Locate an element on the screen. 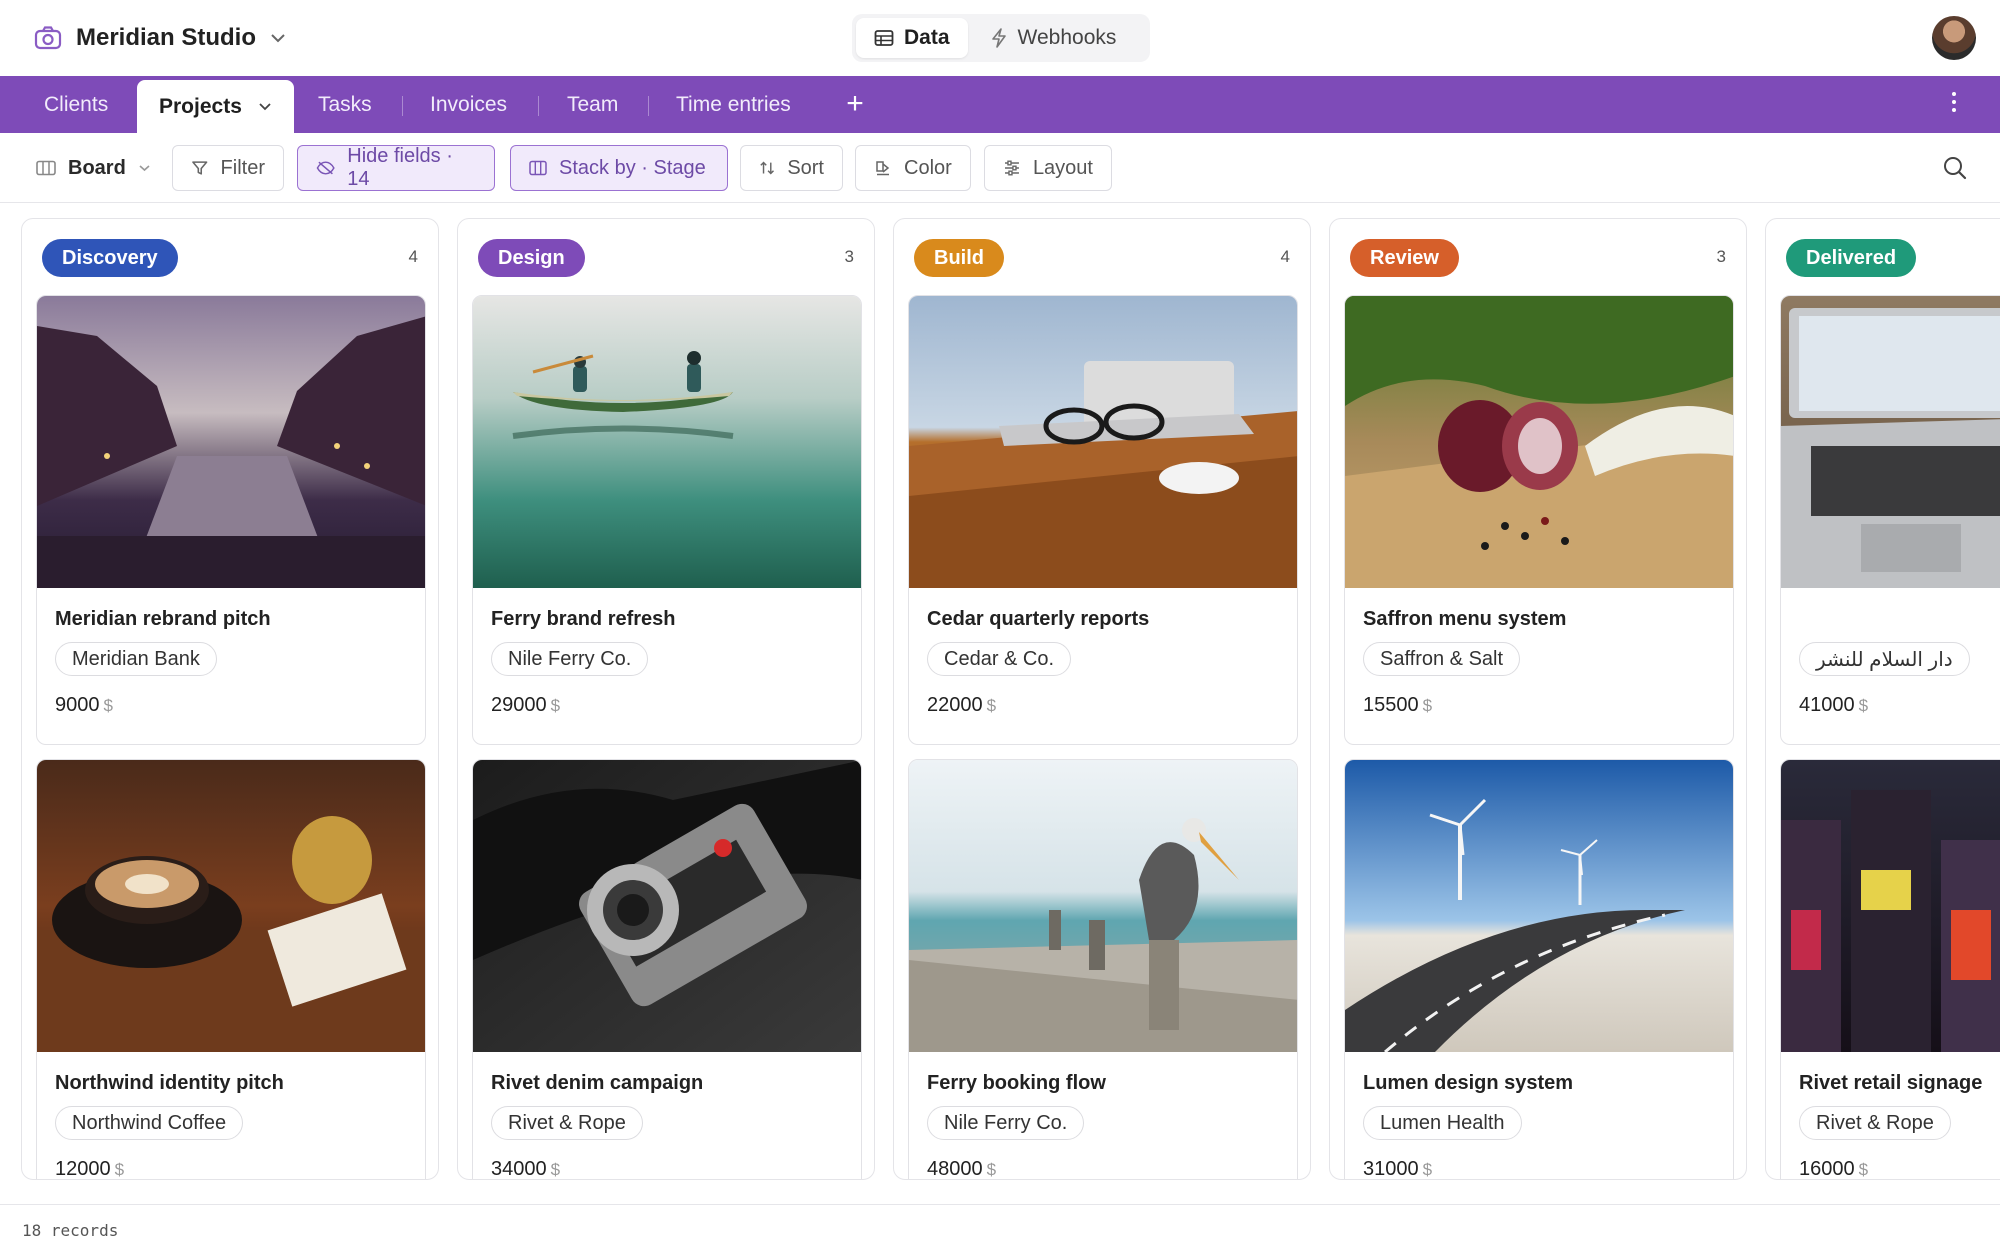 Image resolution: width=2000 pixels, height=1250 pixels. tab-label: Team is located at coordinates (593, 104).